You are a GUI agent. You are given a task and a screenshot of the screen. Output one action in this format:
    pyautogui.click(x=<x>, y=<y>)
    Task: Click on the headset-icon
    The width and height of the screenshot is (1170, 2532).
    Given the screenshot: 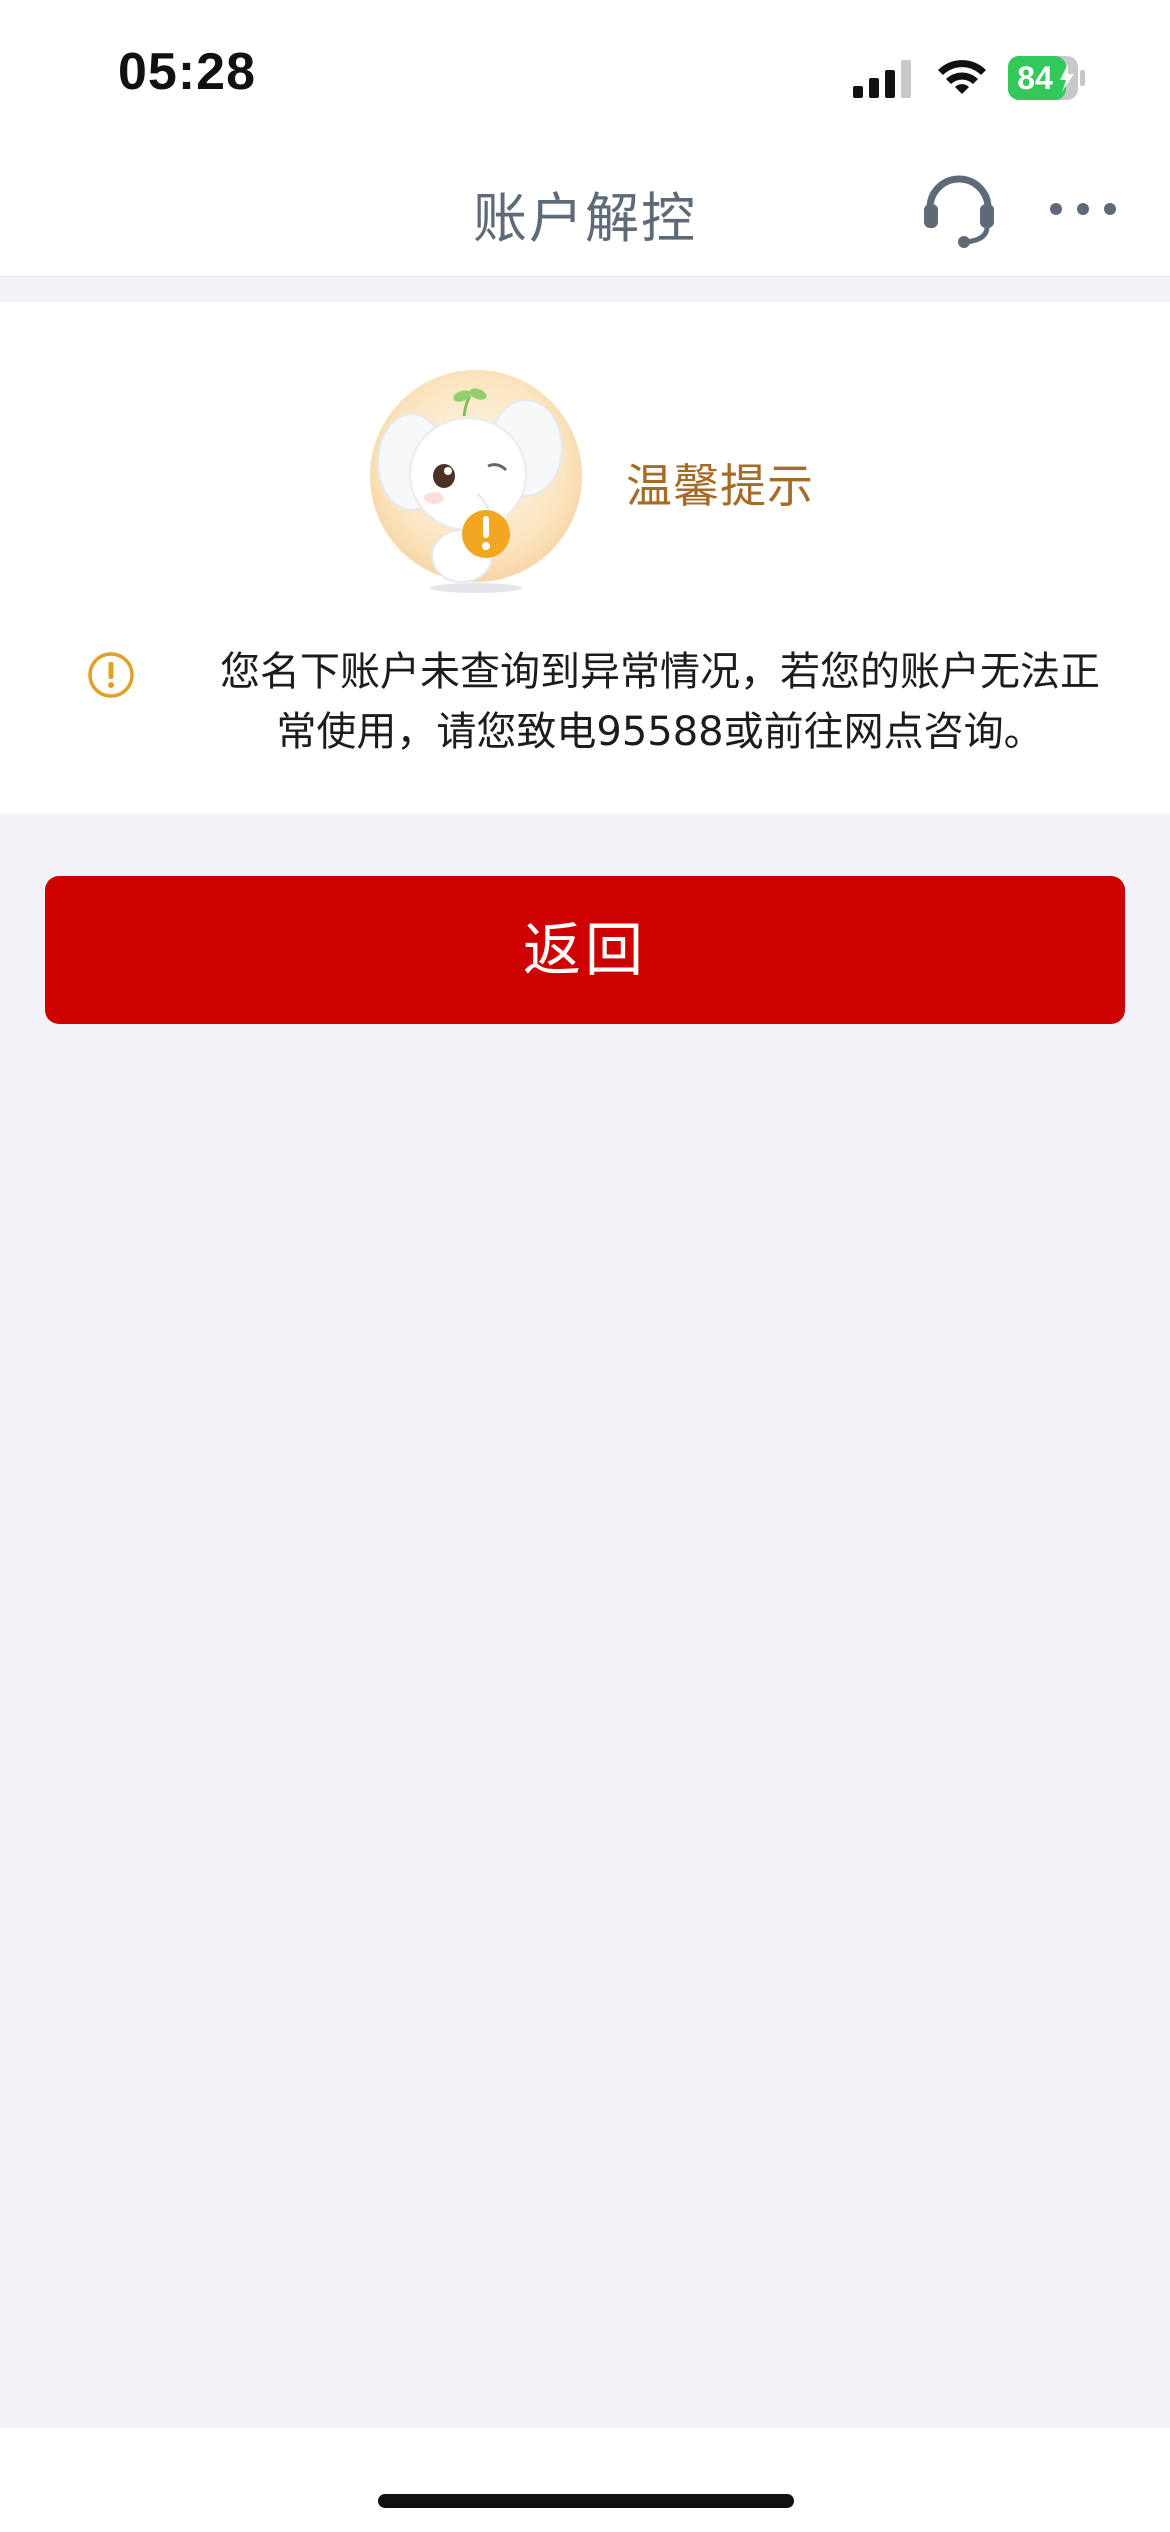 What is the action you would take?
    pyautogui.click(x=959, y=208)
    